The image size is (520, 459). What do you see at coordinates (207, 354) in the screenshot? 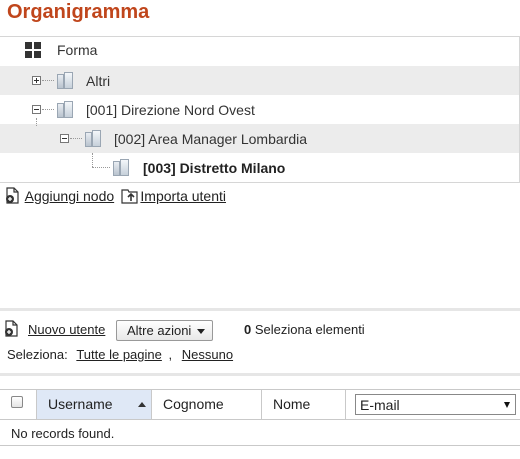
I see `select-none-link: Nessuno` at bounding box center [207, 354].